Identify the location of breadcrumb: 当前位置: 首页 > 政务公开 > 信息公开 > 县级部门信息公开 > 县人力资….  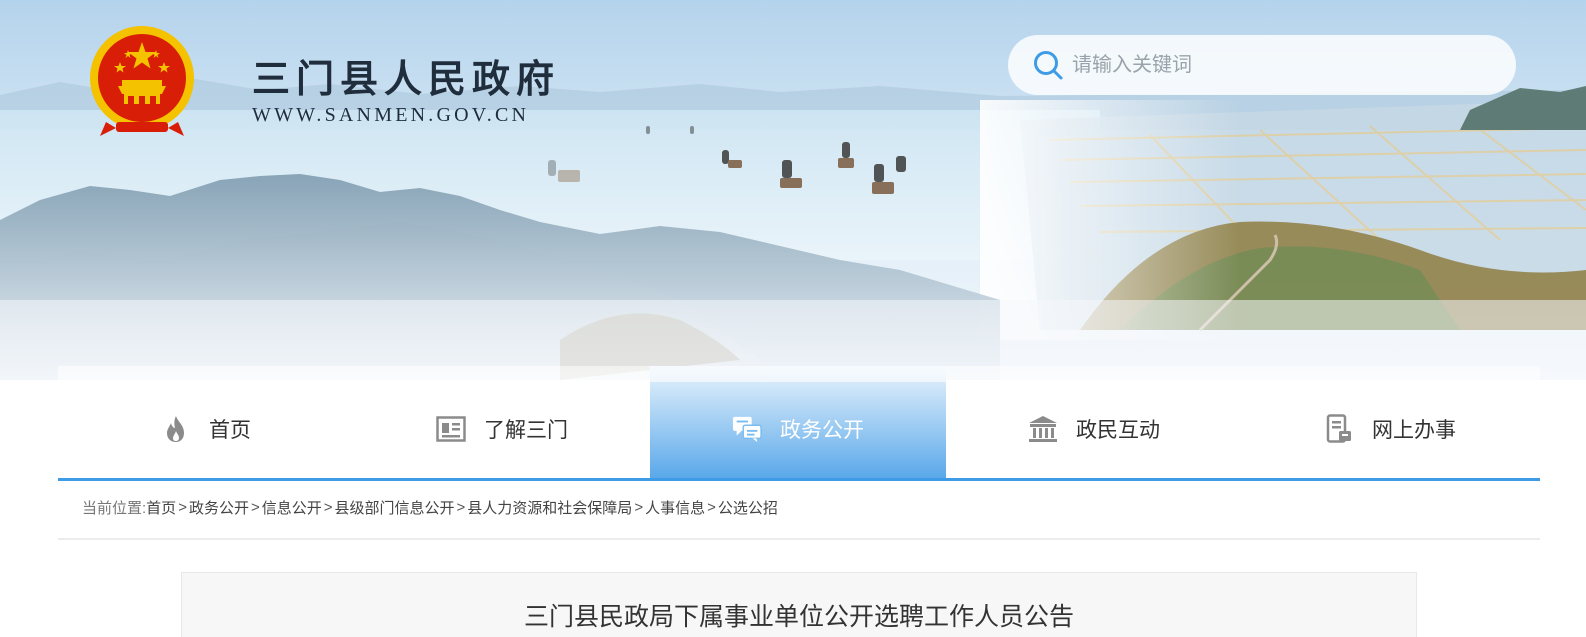
(430, 507).